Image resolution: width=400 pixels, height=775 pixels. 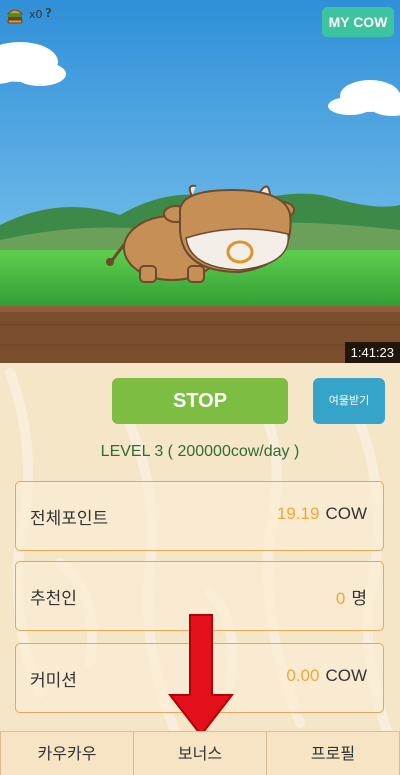 What do you see at coordinates (358, 22) in the screenshot?
I see `my-cow-button: MY COW` at bounding box center [358, 22].